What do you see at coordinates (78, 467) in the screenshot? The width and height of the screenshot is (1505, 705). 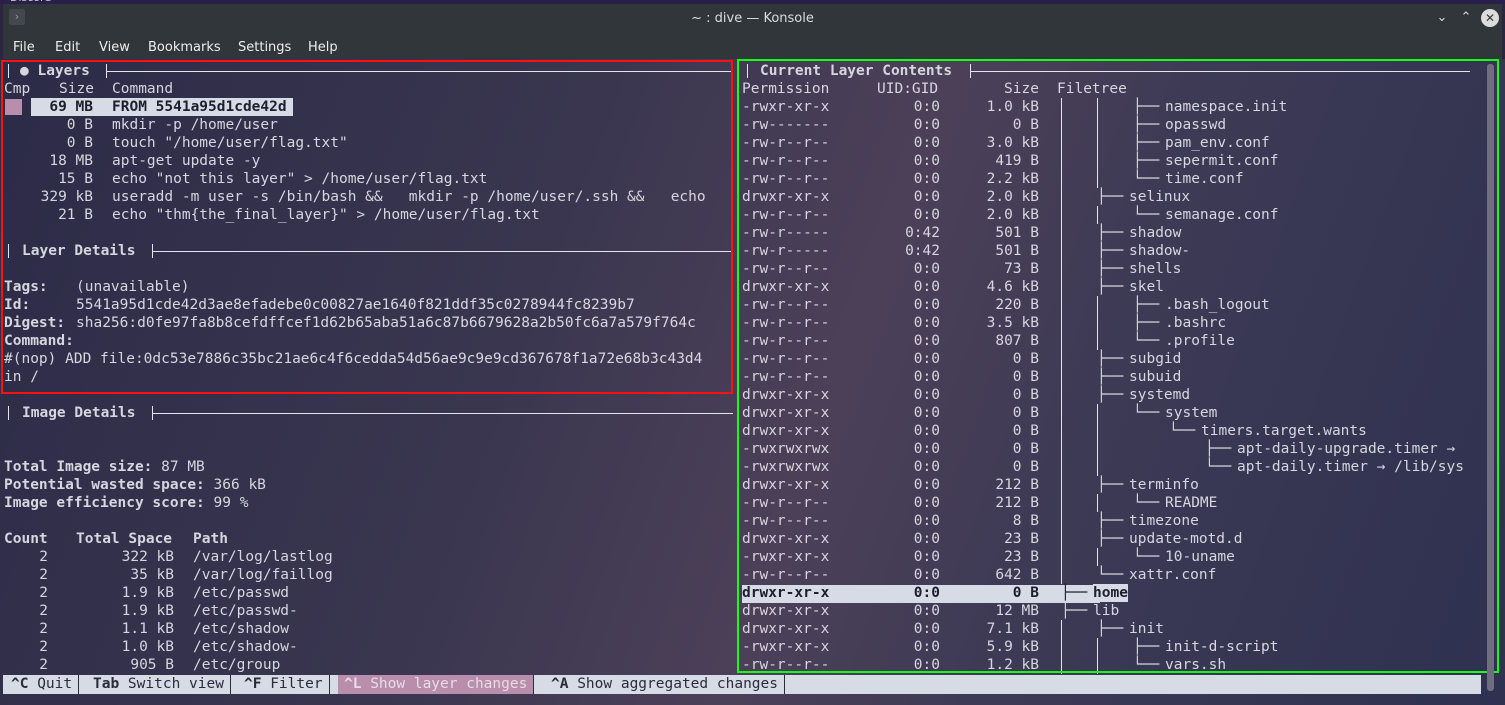 I see `total-size-label: Total Image size:` at bounding box center [78, 467].